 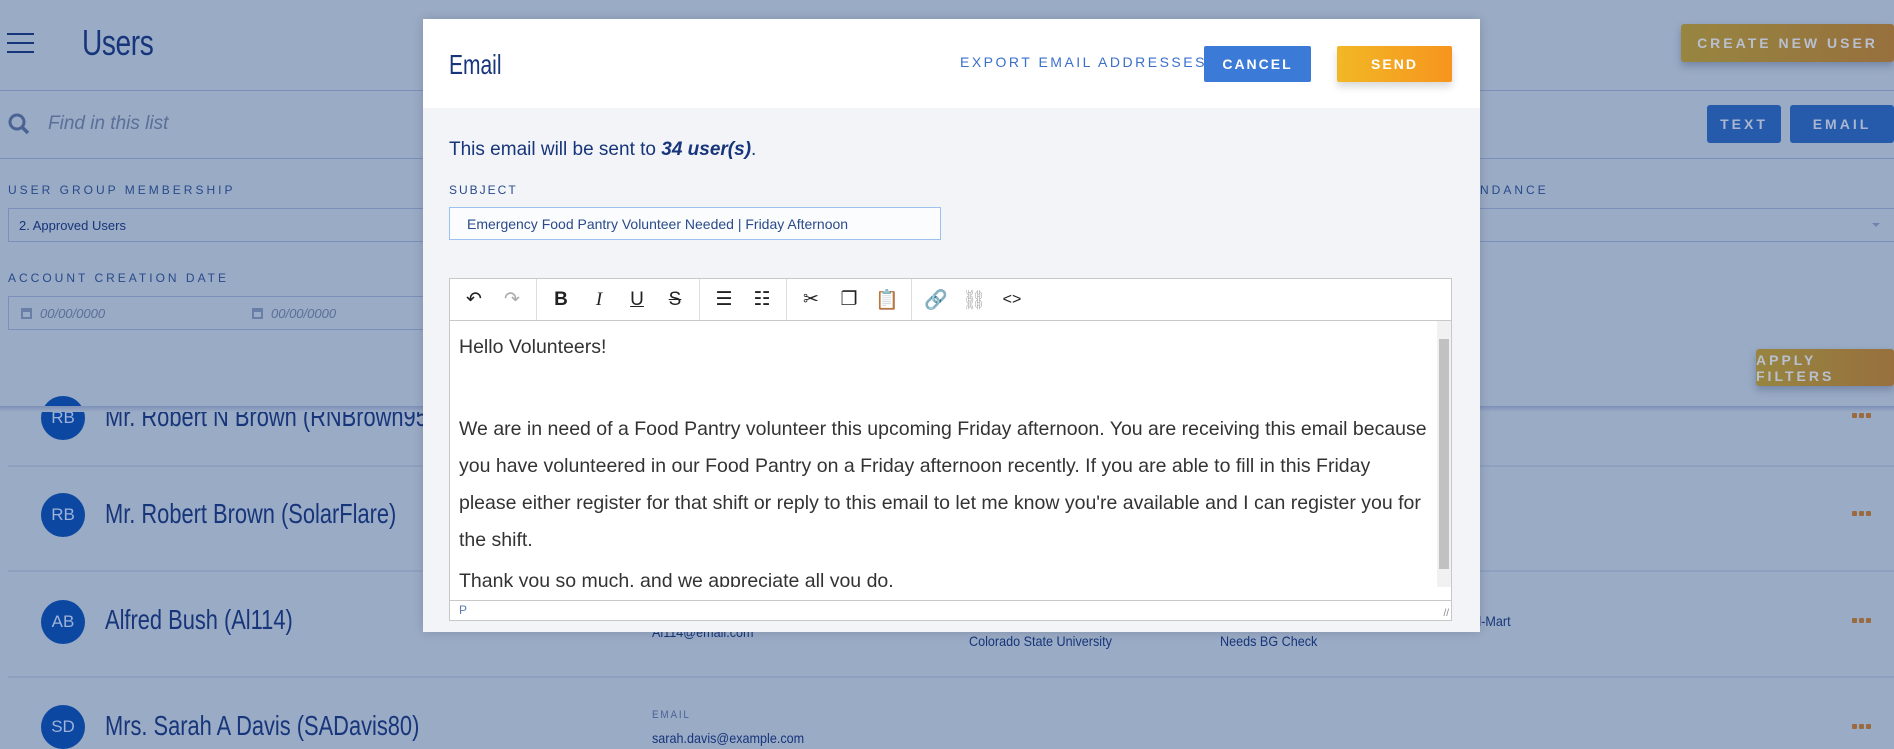 I want to click on text-button: TEXT, so click(x=1744, y=124).